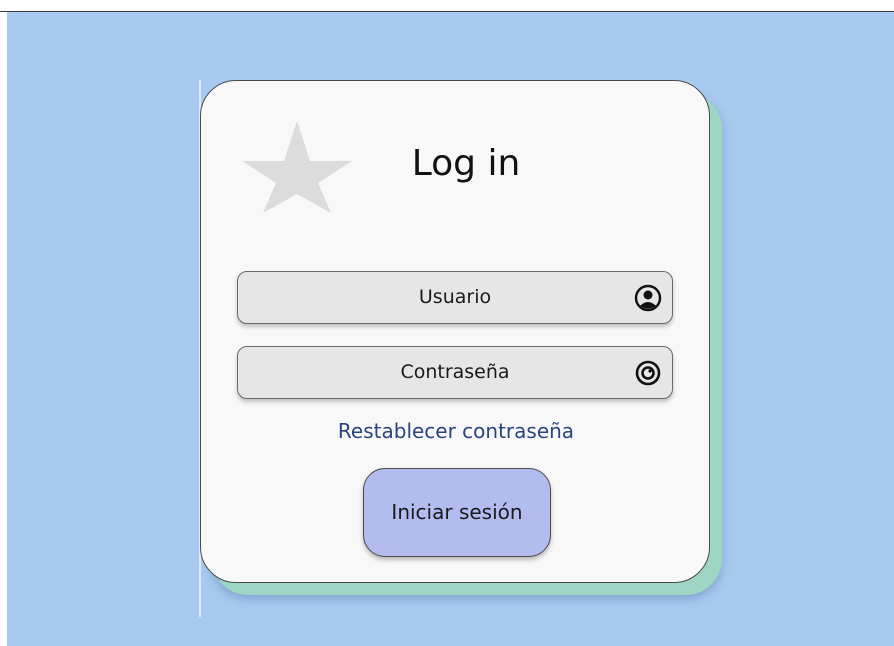 The height and width of the screenshot is (646, 894). I want to click on password-field: Contraseña, so click(455, 372).